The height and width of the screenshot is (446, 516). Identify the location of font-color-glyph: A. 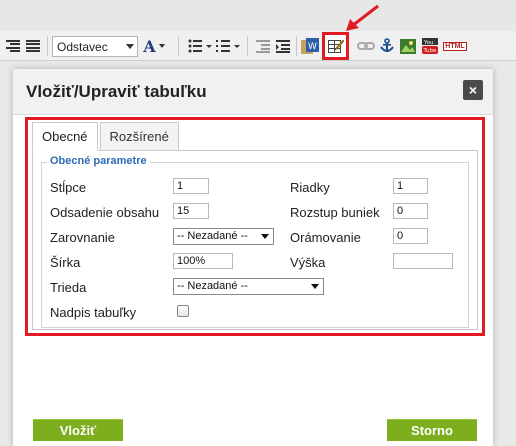
(149, 46).